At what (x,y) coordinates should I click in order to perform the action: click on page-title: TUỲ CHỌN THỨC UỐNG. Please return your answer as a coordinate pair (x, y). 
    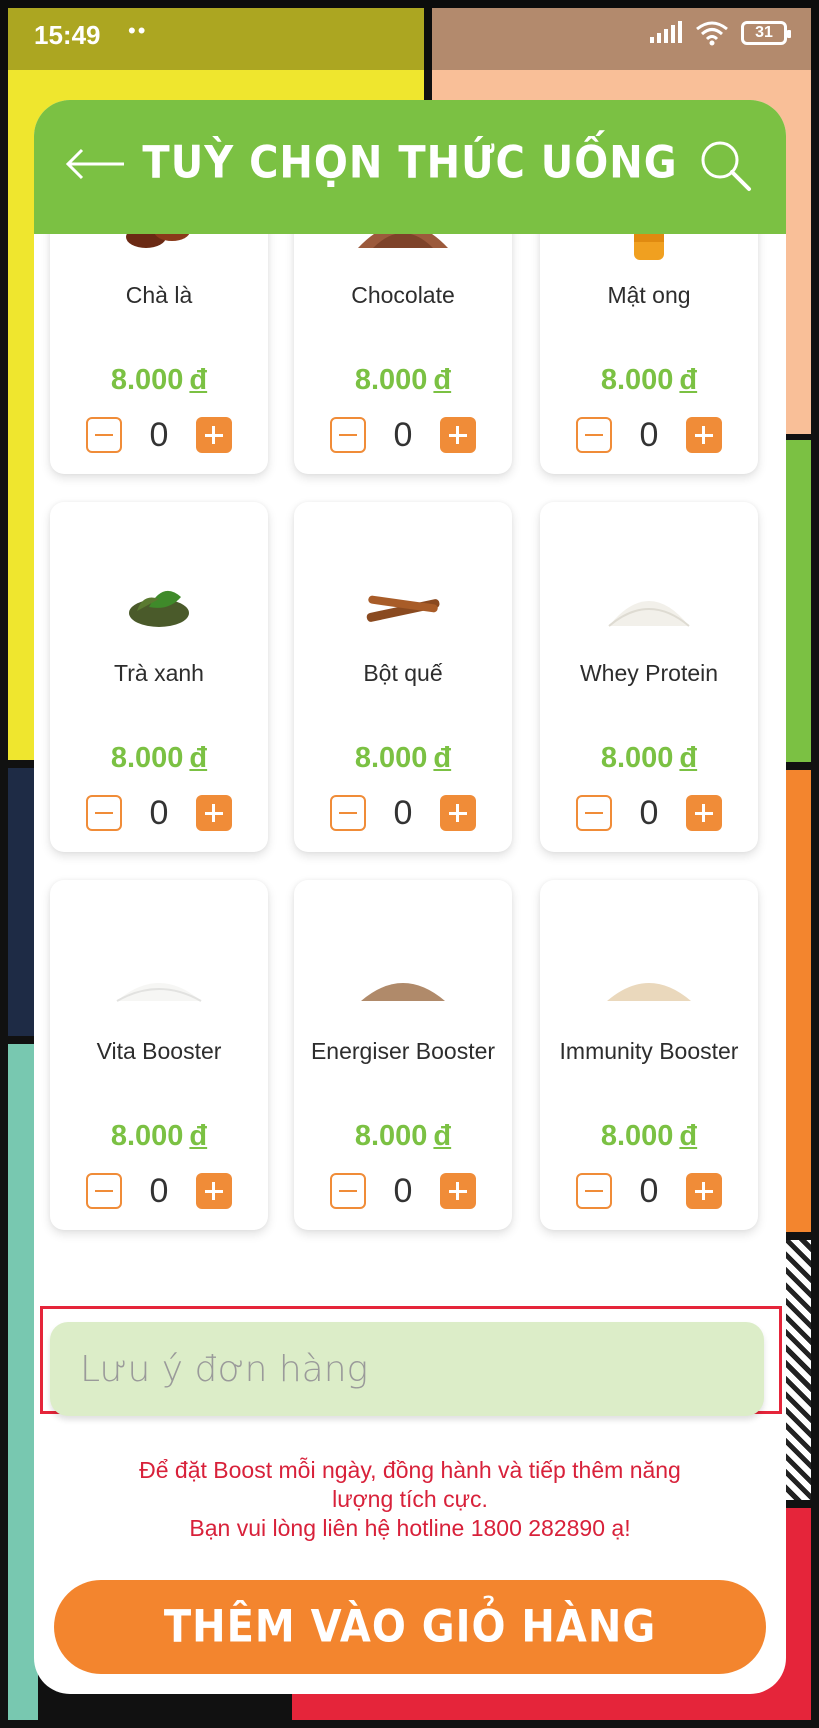
    Looking at the image, I should click on (410, 163).